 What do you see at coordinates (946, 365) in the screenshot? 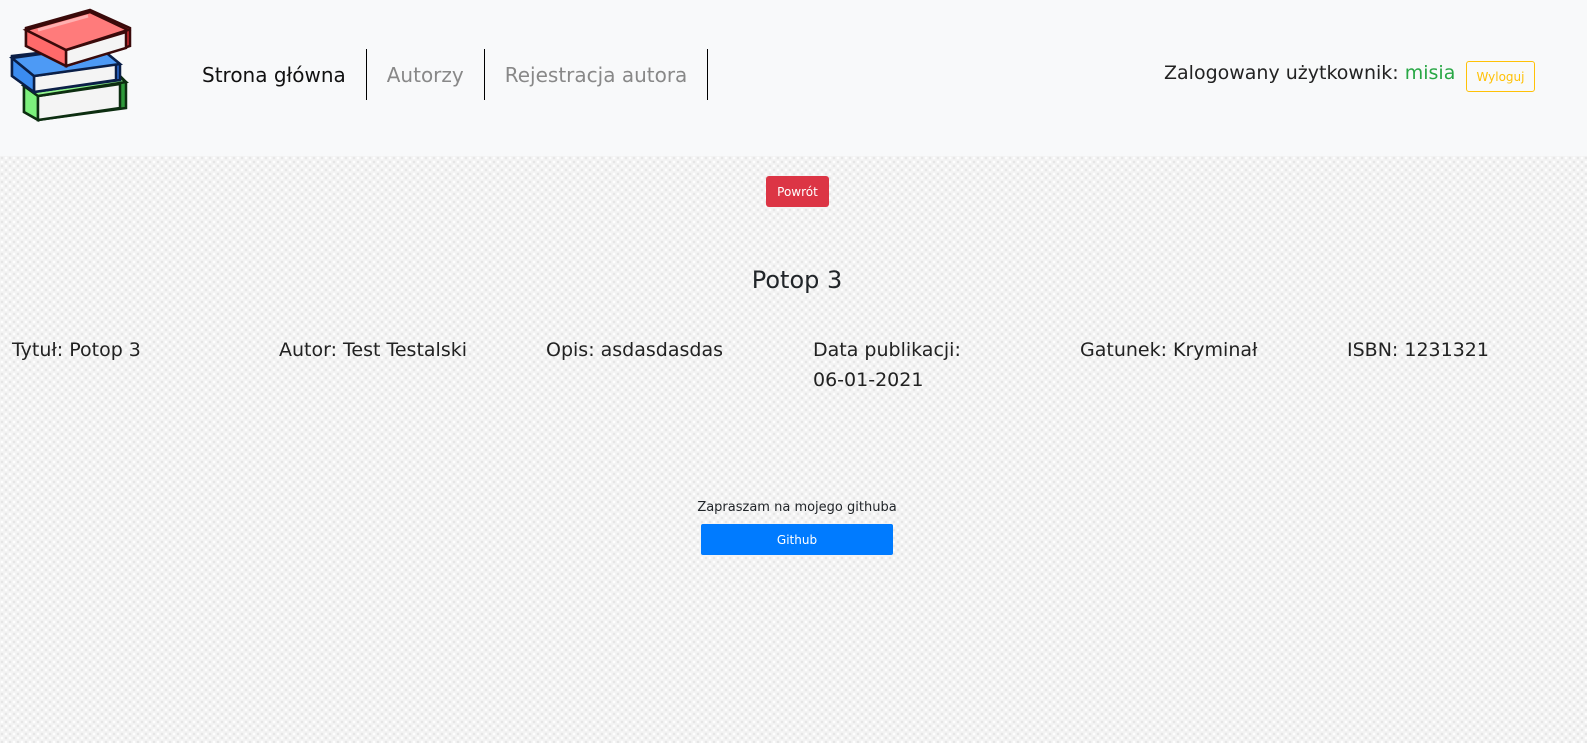
I see `detail-publication-date: Data publikacji: 06-01-2021` at bounding box center [946, 365].